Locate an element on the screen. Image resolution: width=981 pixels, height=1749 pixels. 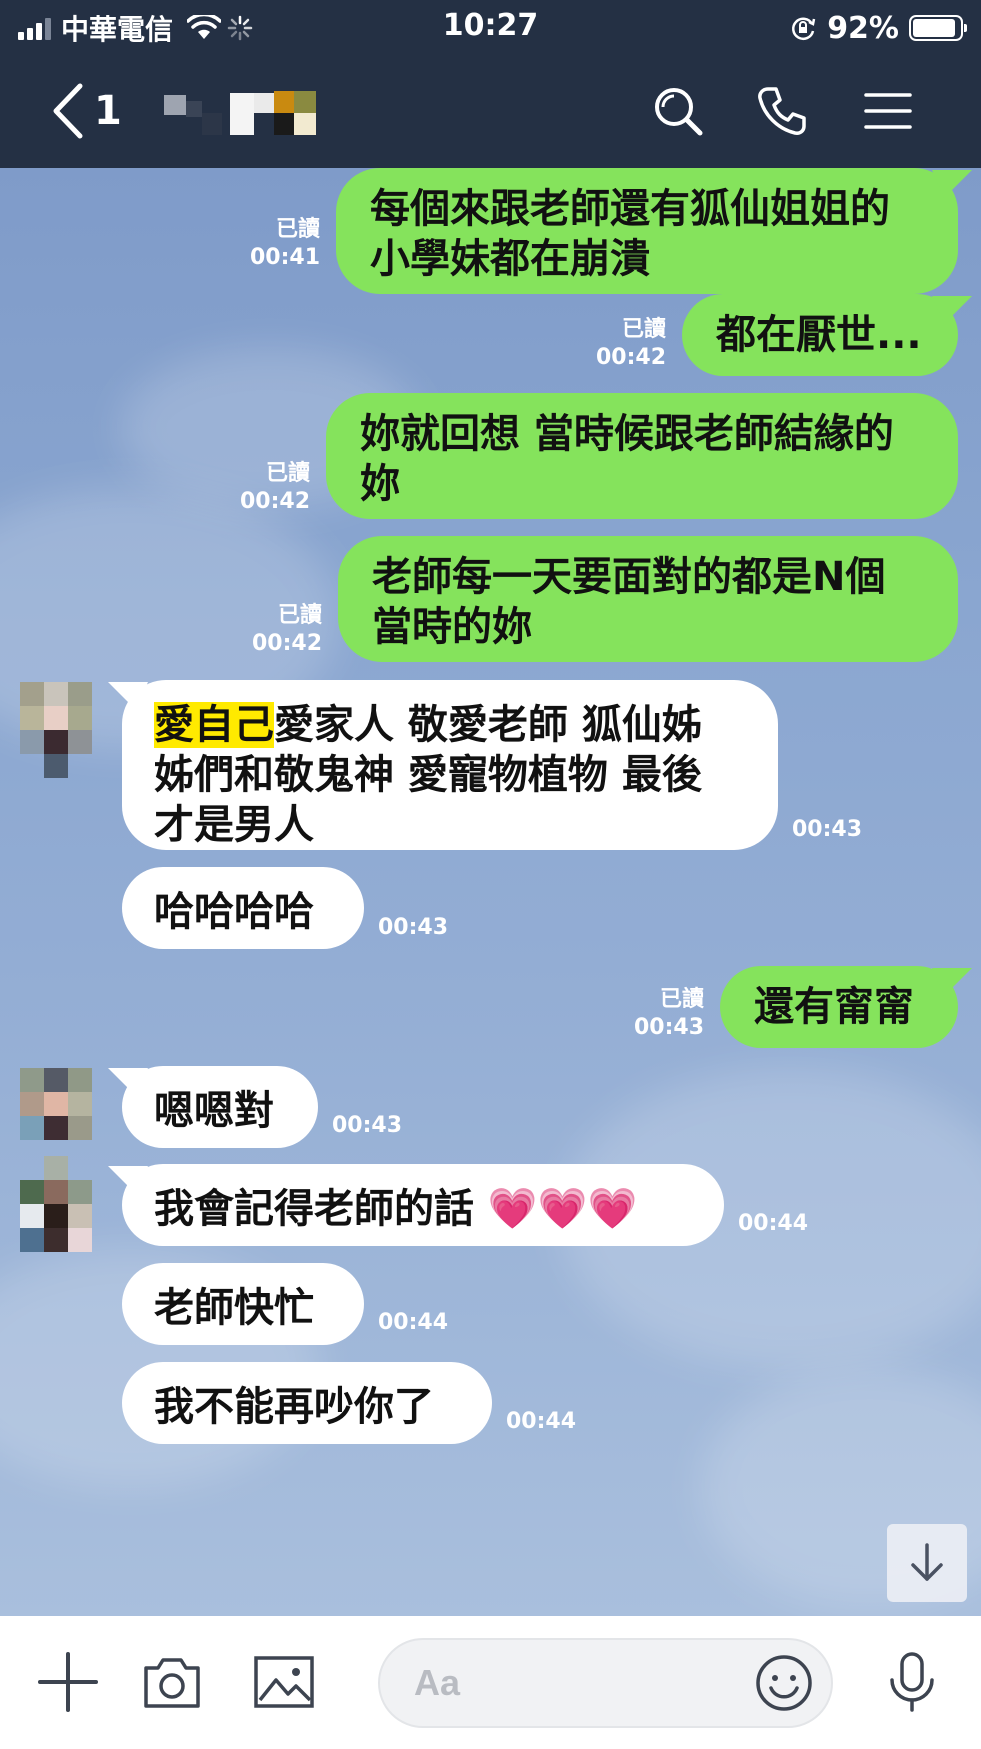
message-text: 老師快忙 is located at coordinates (234, 1308).